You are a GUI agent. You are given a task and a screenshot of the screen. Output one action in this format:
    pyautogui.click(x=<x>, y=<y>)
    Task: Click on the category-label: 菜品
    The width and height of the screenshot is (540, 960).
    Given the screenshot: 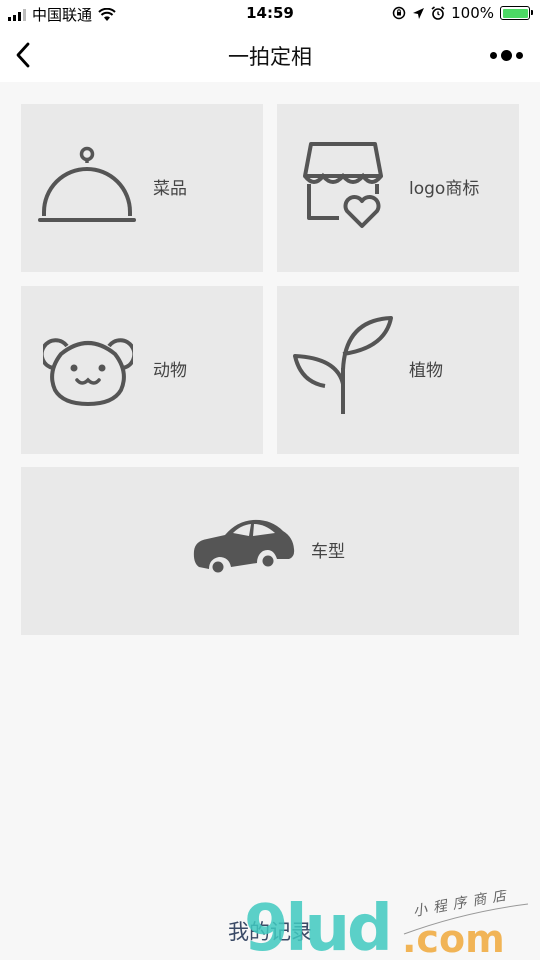 What is the action you would take?
    pyautogui.click(x=170, y=189)
    